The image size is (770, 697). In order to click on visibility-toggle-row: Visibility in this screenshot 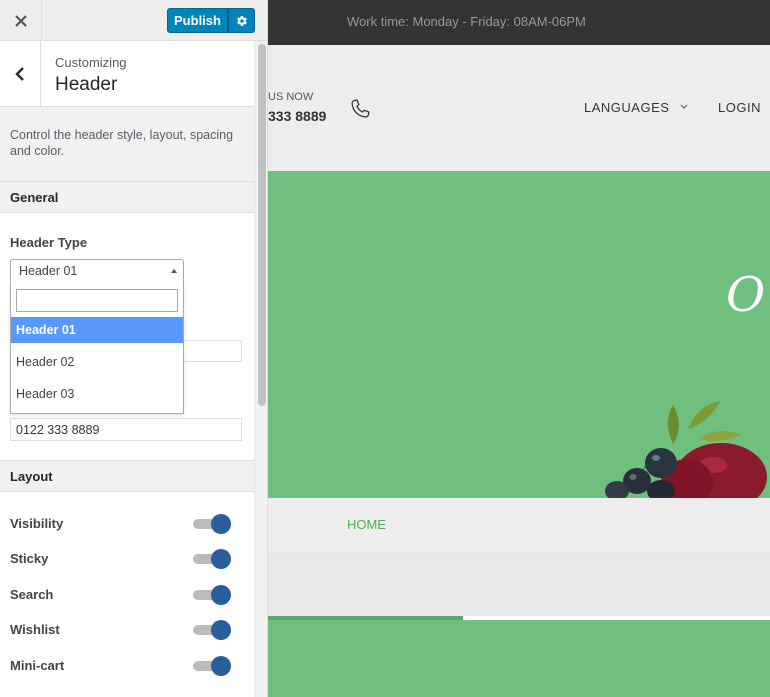, I will do `click(127, 524)`.